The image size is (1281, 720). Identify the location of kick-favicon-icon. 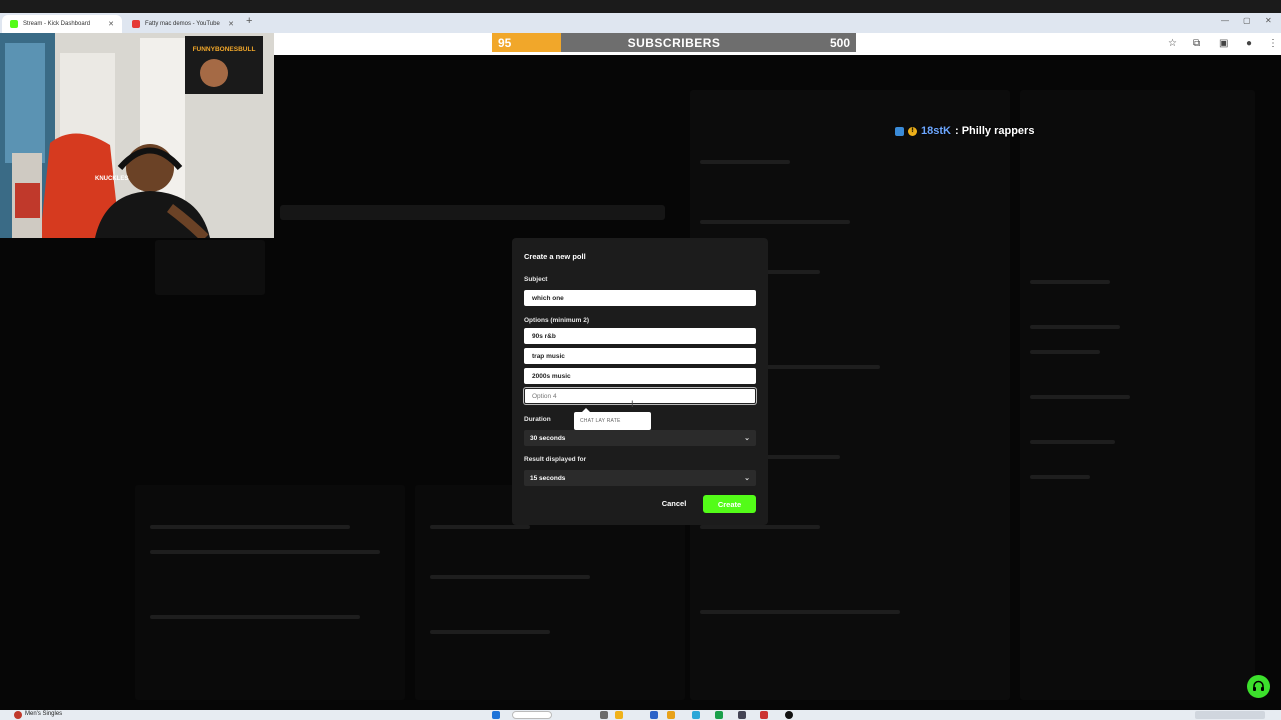
(14, 24).